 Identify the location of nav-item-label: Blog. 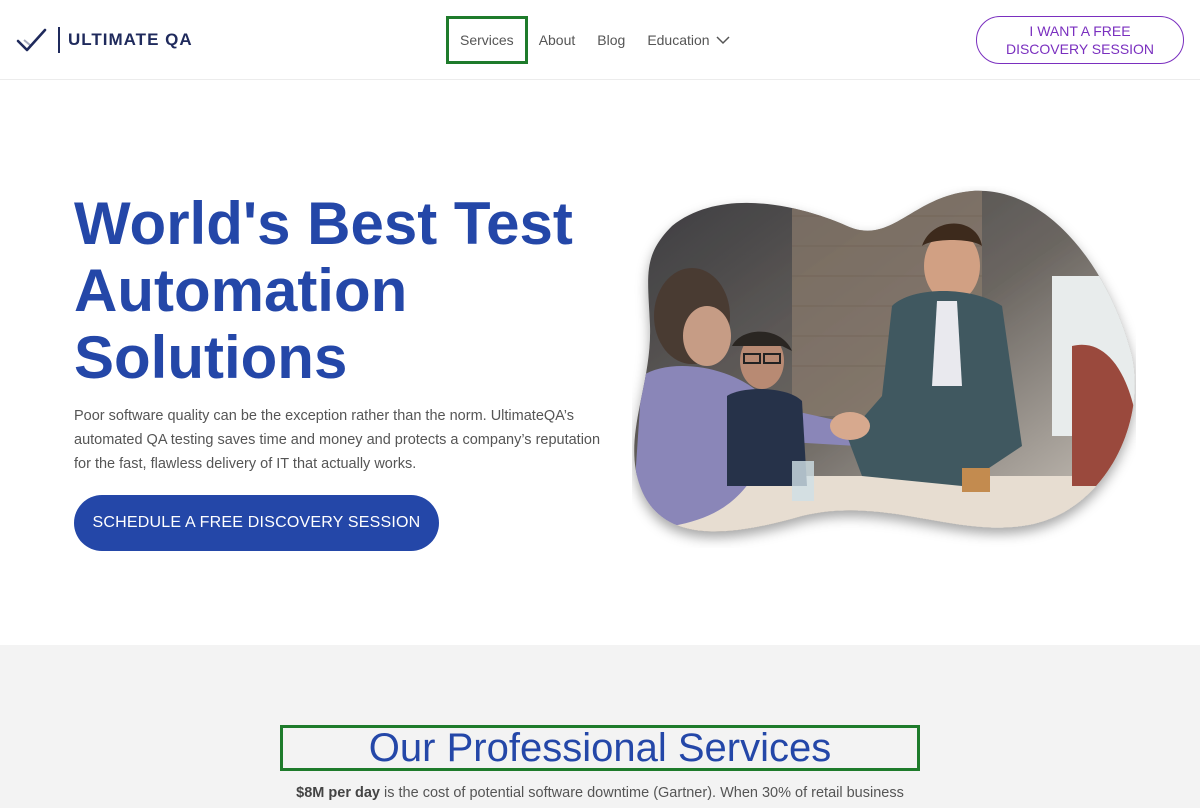
(611, 40).